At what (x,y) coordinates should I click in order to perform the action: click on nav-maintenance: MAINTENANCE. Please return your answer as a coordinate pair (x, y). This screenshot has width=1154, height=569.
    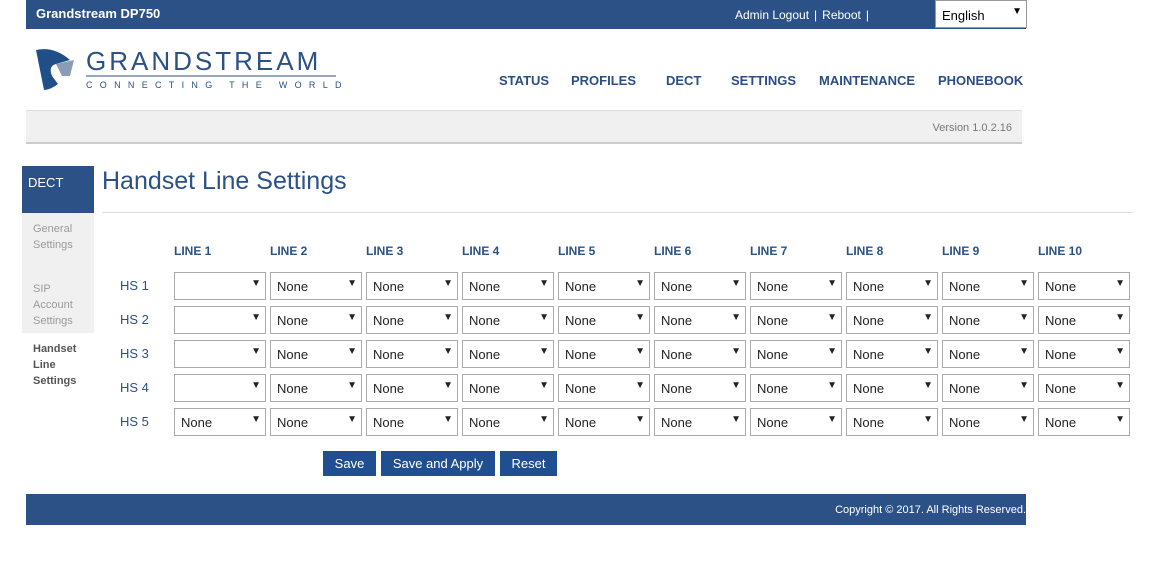
    Looking at the image, I should click on (867, 80).